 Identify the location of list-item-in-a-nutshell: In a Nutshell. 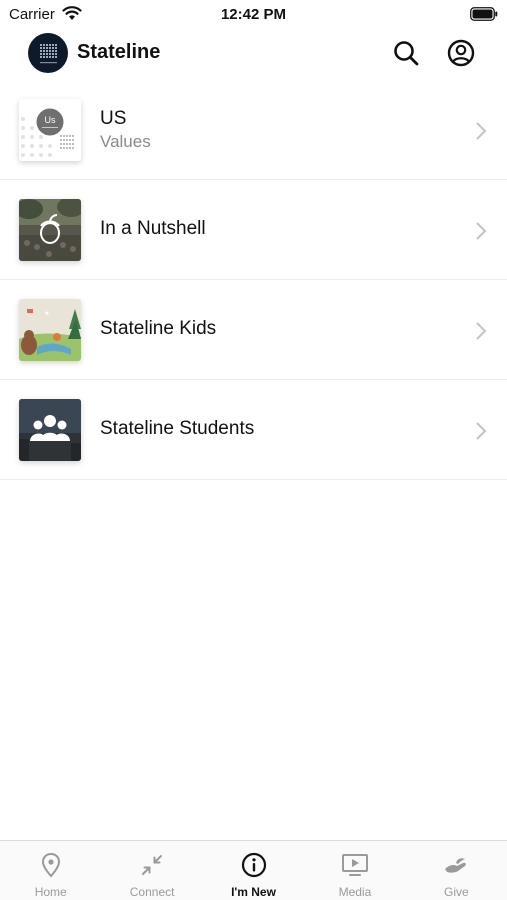
(253, 230).